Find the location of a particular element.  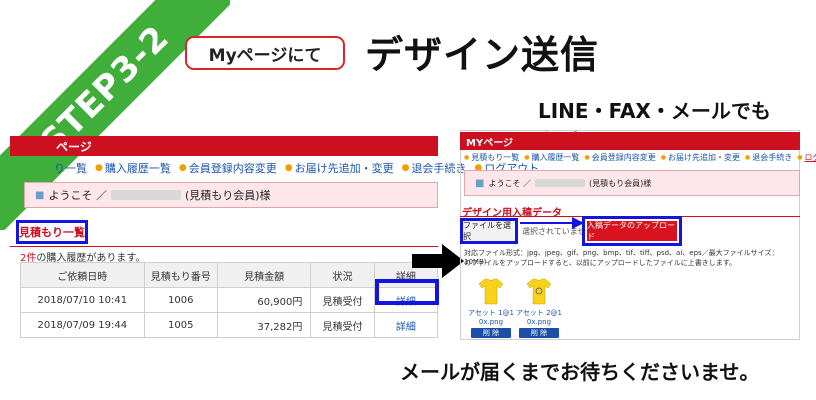

uploaded-file-2: アセット 2@1 0x.png 削 除 is located at coordinates (539, 306).